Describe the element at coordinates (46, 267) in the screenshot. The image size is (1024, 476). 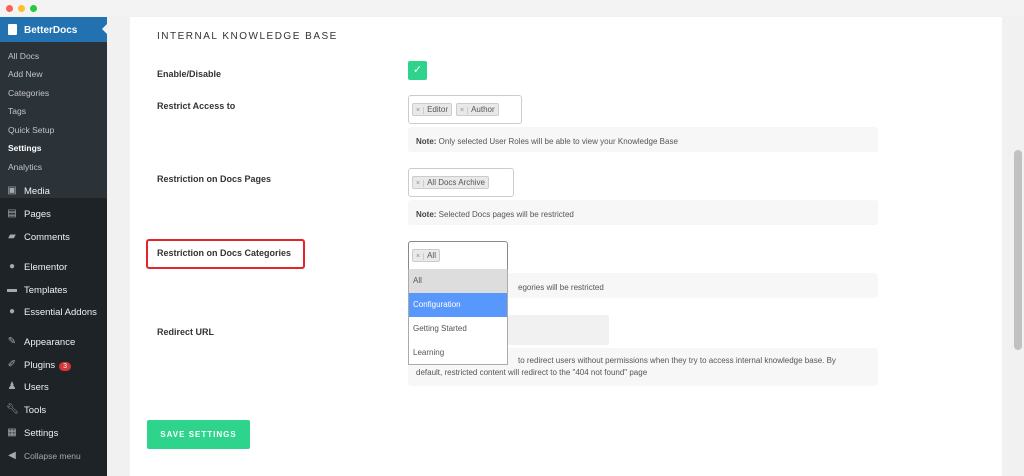
I see `sidebar-item-label: Elementor` at that location.